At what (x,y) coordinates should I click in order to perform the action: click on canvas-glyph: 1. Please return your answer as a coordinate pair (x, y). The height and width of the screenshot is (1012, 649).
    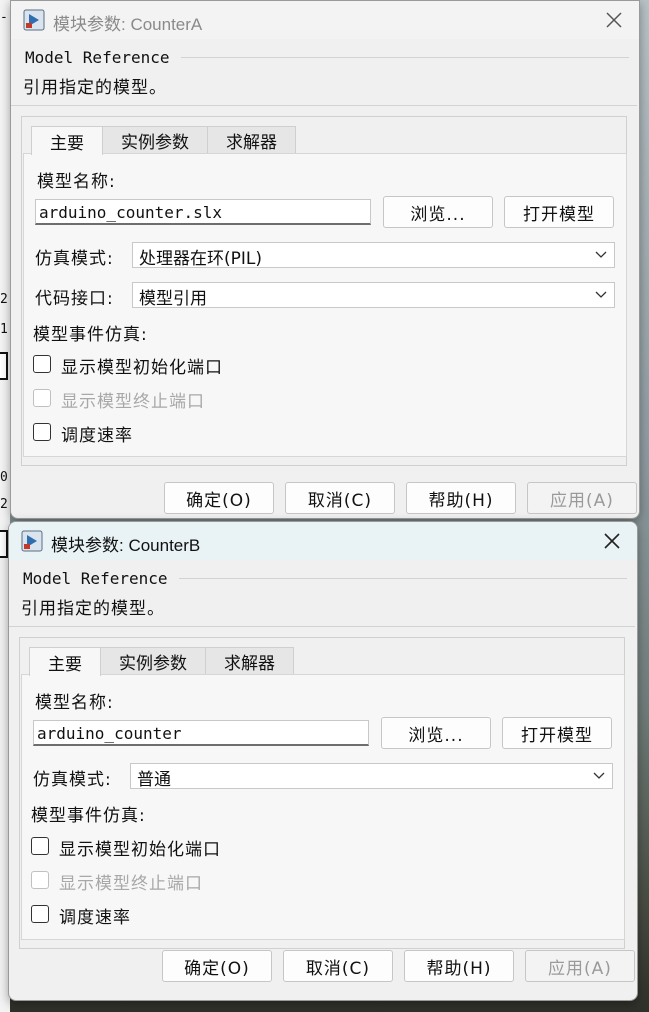
    Looking at the image, I should click on (4, 329).